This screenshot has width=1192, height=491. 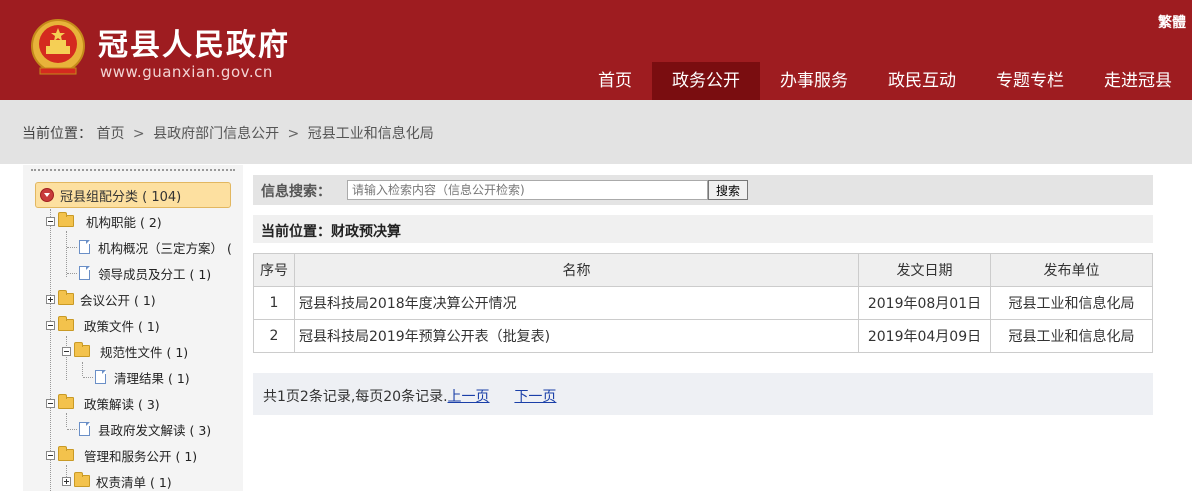 What do you see at coordinates (371, 134) in the screenshot?
I see `breadcrumb-current: 冠县工业和信息化局` at bounding box center [371, 134].